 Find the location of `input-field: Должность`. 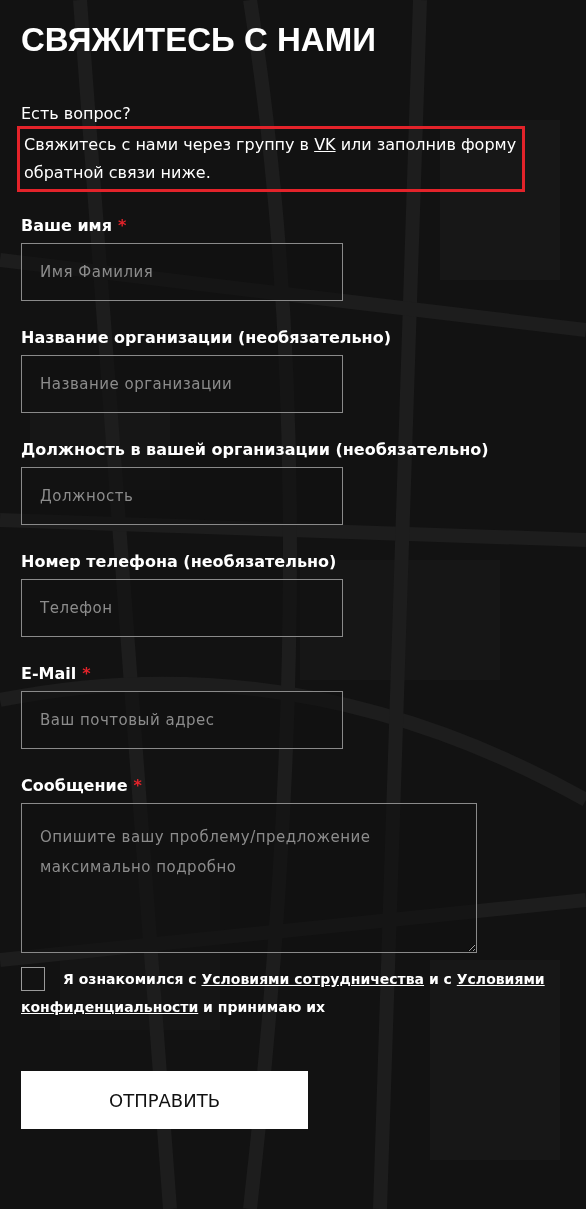

input-field: Должность is located at coordinates (182, 496).